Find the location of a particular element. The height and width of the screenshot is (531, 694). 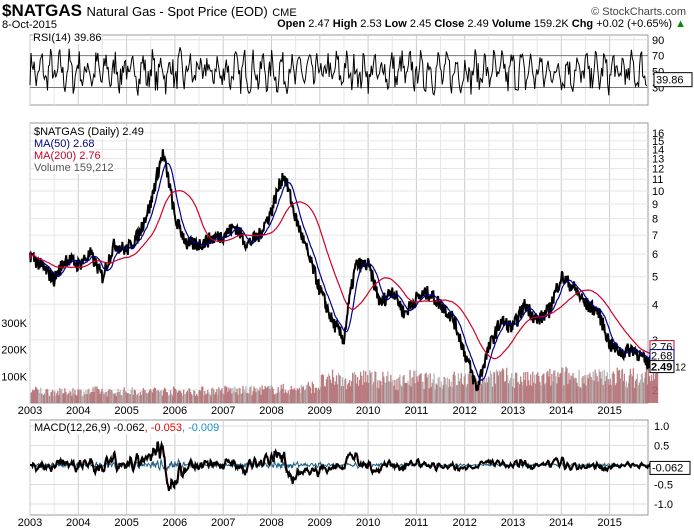

security-name: Natural Gas - Spot Price (EOD) is located at coordinates (177, 11).